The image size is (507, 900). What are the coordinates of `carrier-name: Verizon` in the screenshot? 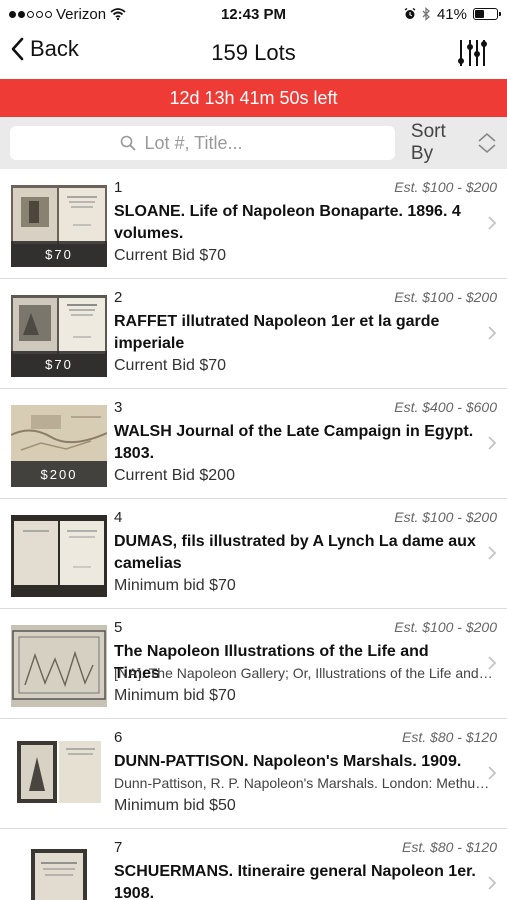 It's located at (81, 14).